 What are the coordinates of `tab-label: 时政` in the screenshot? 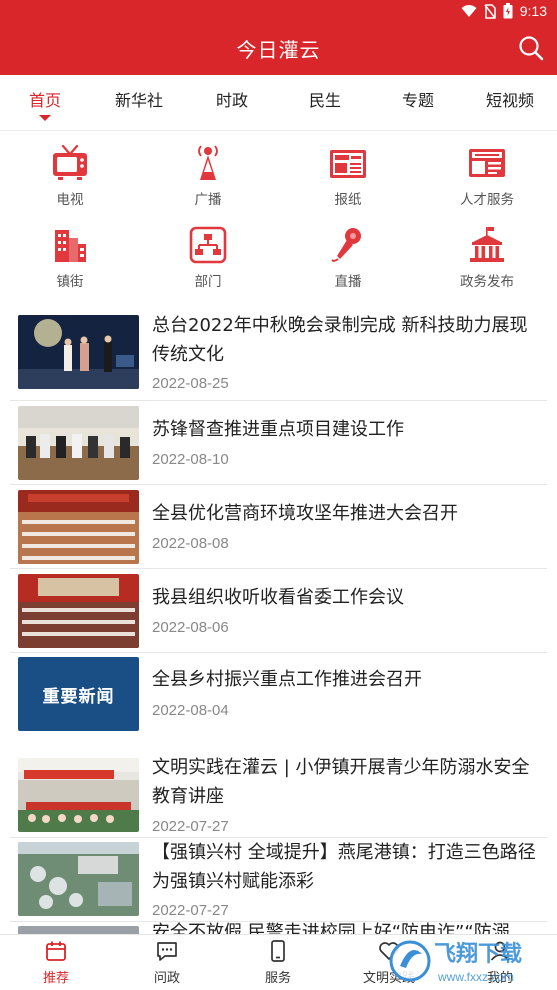 It's located at (232, 100).